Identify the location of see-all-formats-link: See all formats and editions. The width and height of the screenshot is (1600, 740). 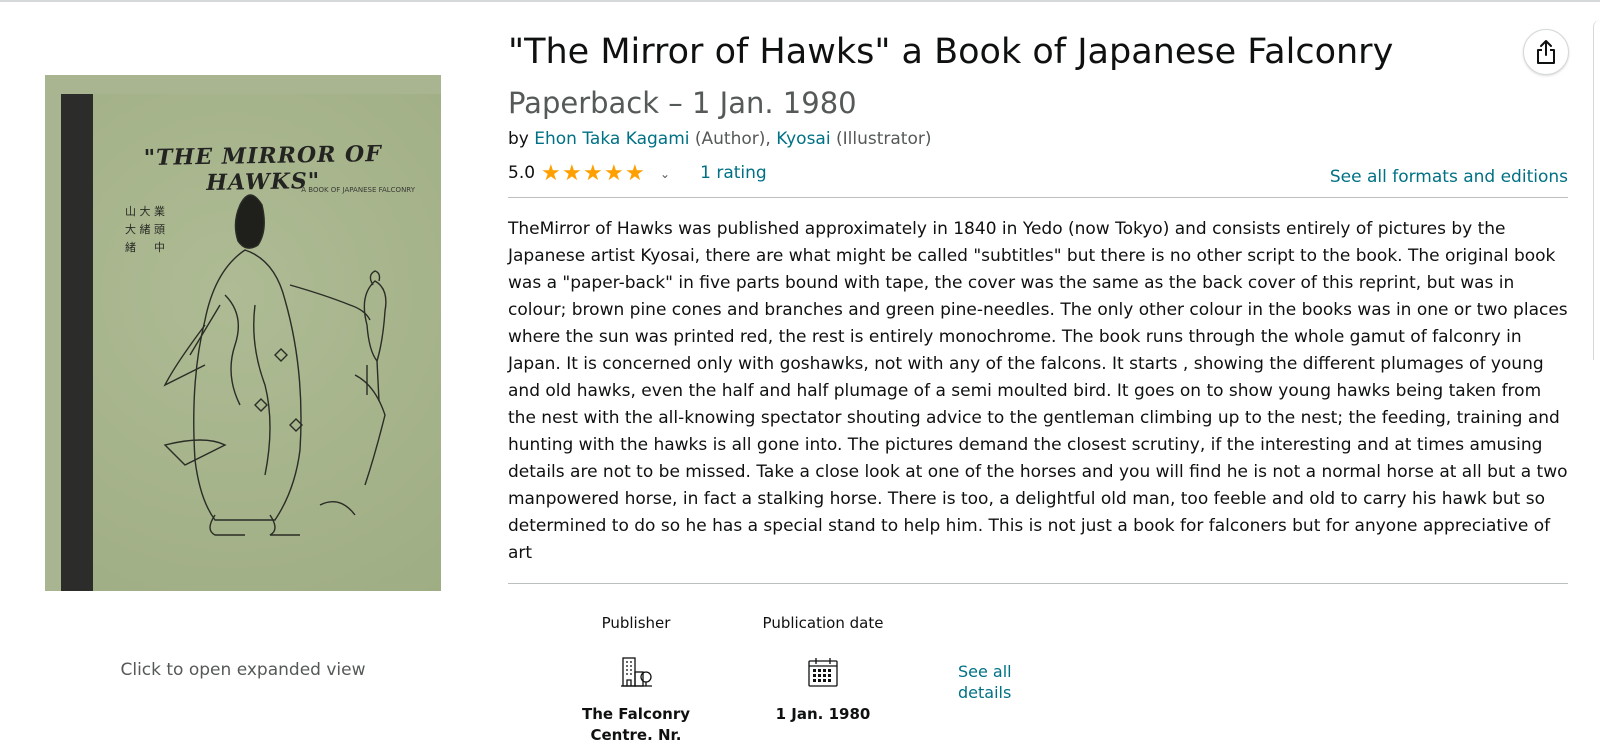
(1449, 177).